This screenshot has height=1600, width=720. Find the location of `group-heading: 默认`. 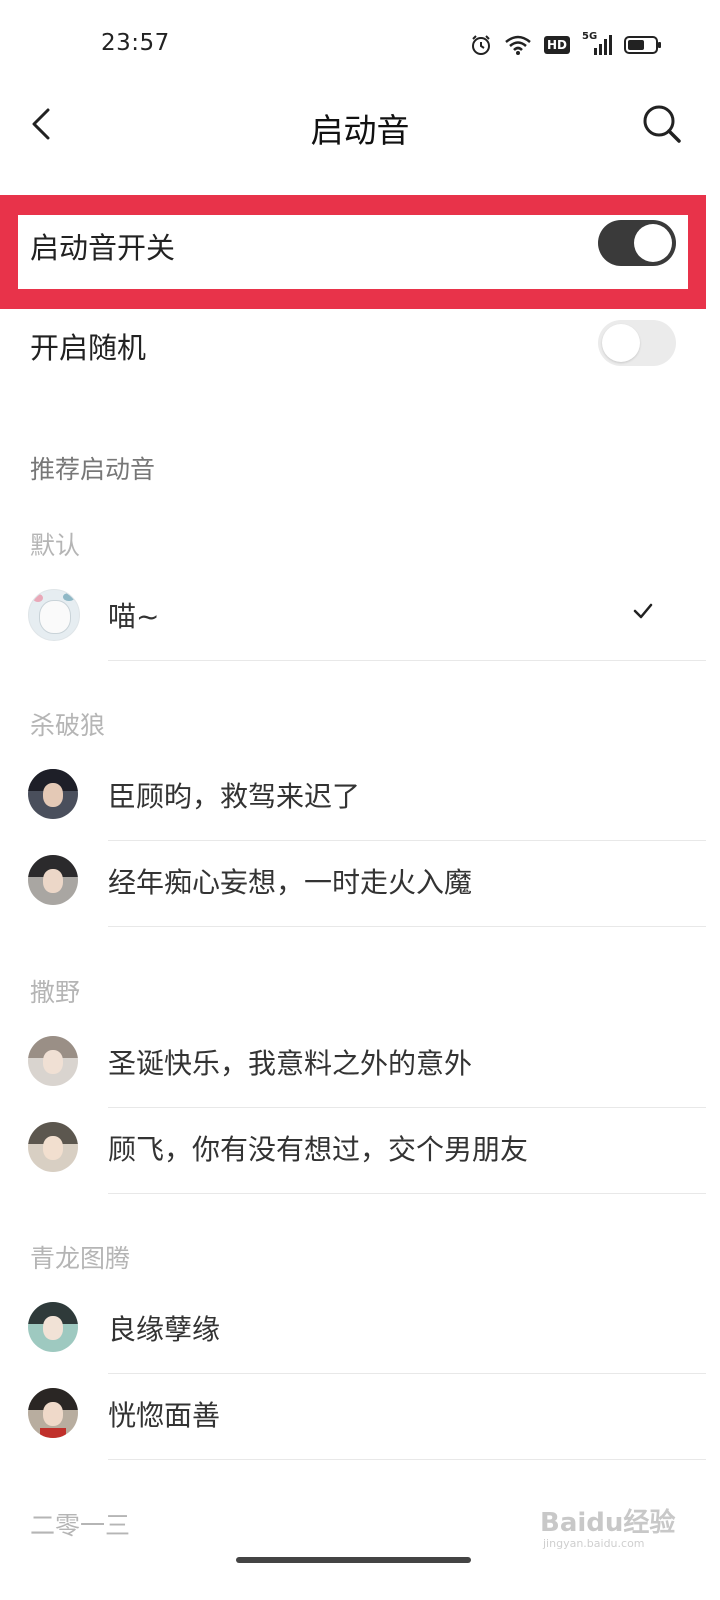

group-heading: 默认 is located at coordinates (55, 545).